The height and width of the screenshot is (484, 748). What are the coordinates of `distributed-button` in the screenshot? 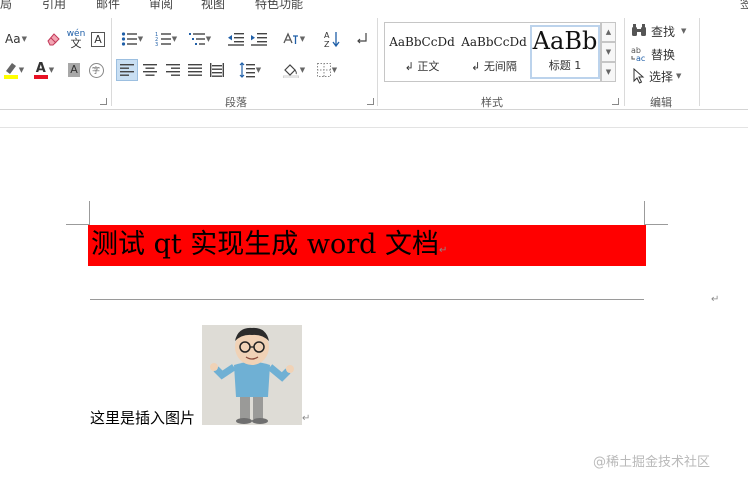 It's located at (217, 70).